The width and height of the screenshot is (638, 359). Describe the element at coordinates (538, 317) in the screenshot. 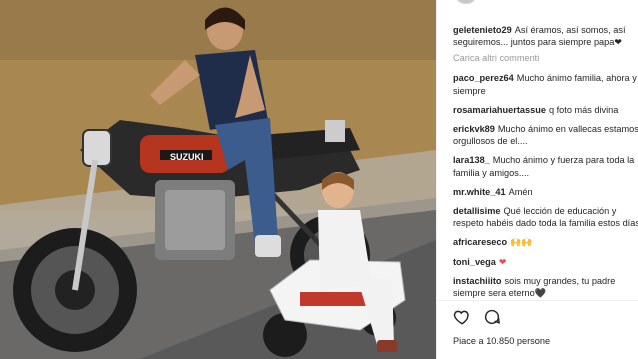

I see `action-icons` at that location.